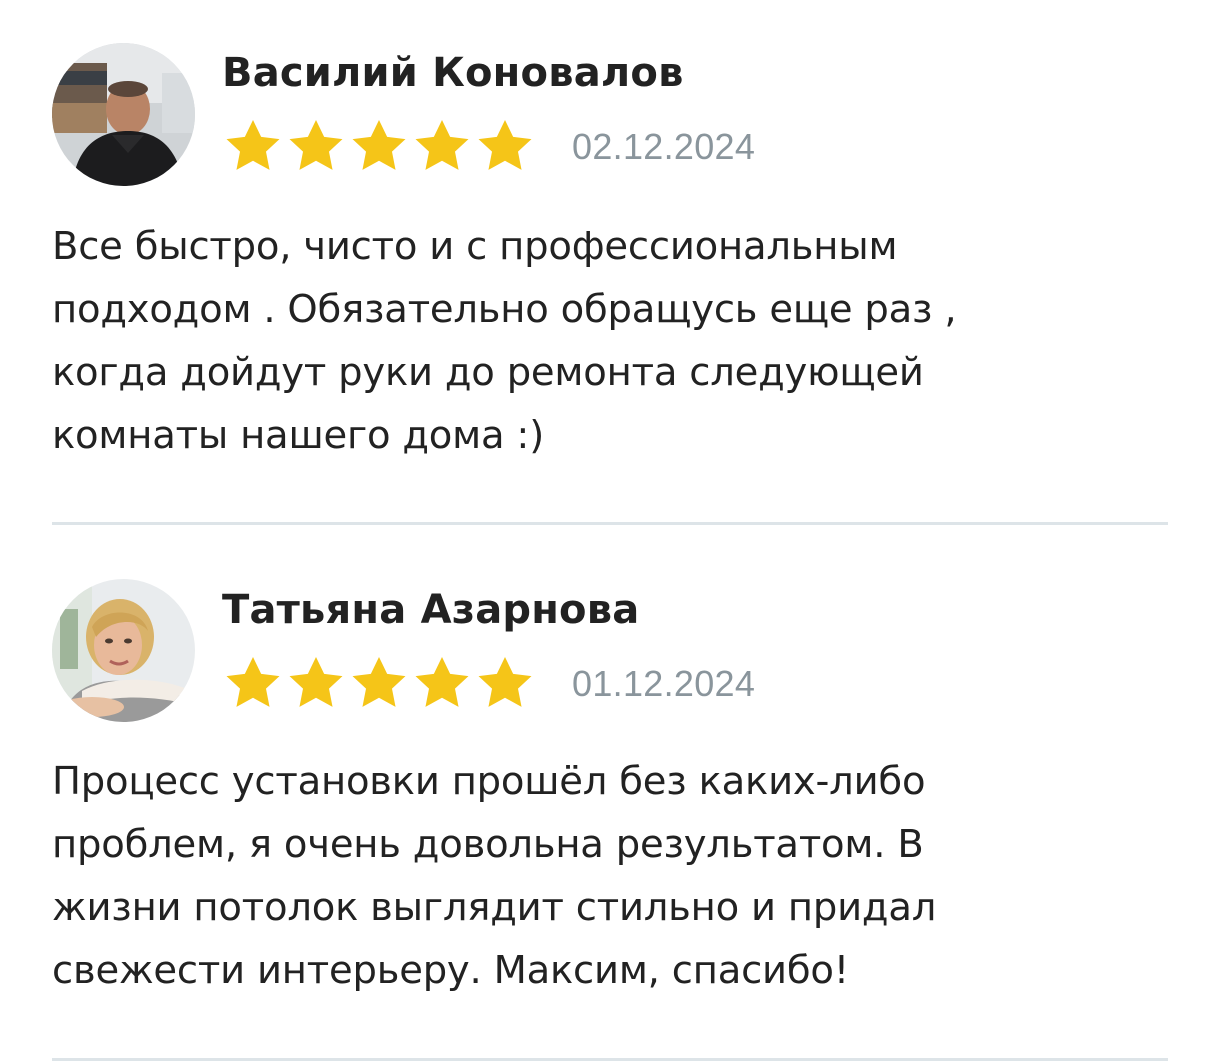 This screenshot has width=1220, height=1063. Describe the element at coordinates (664, 683) in the screenshot. I see `review-date: 01.12.2024` at that location.